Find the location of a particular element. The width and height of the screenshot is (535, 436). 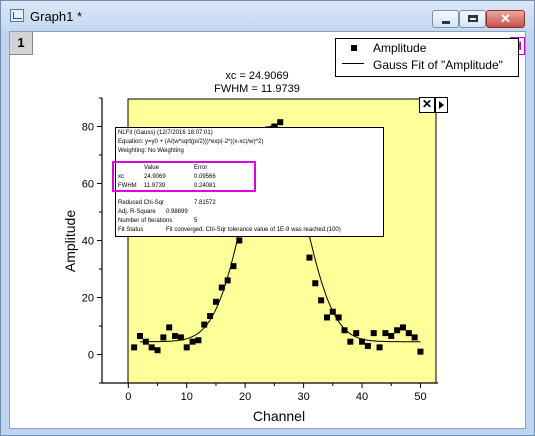

report-adj-r-value: 0.98899 is located at coordinates (177, 212).